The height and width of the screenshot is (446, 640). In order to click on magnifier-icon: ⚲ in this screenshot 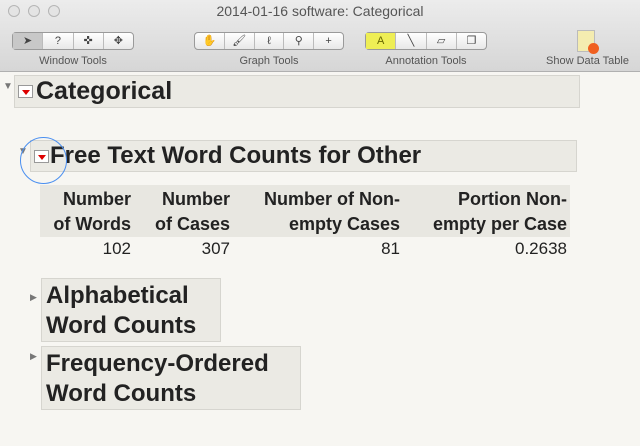, I will do `click(299, 41)`.